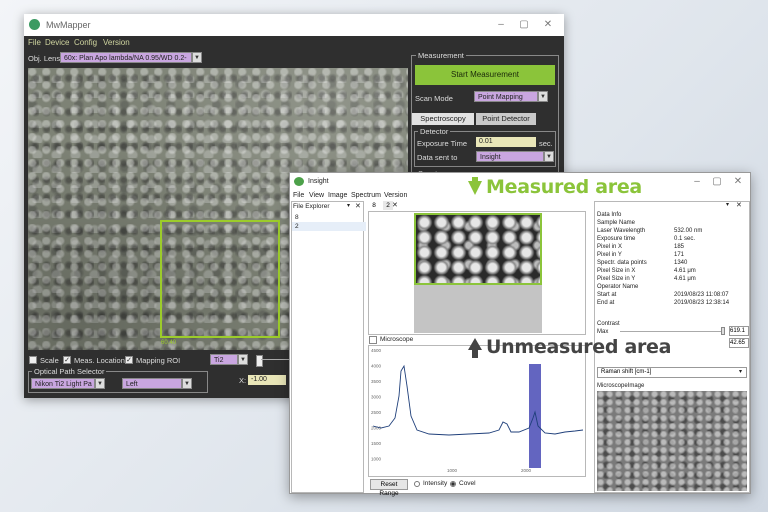 The width and height of the screenshot is (768, 512). I want to click on scale-label: Scale, so click(49, 360).